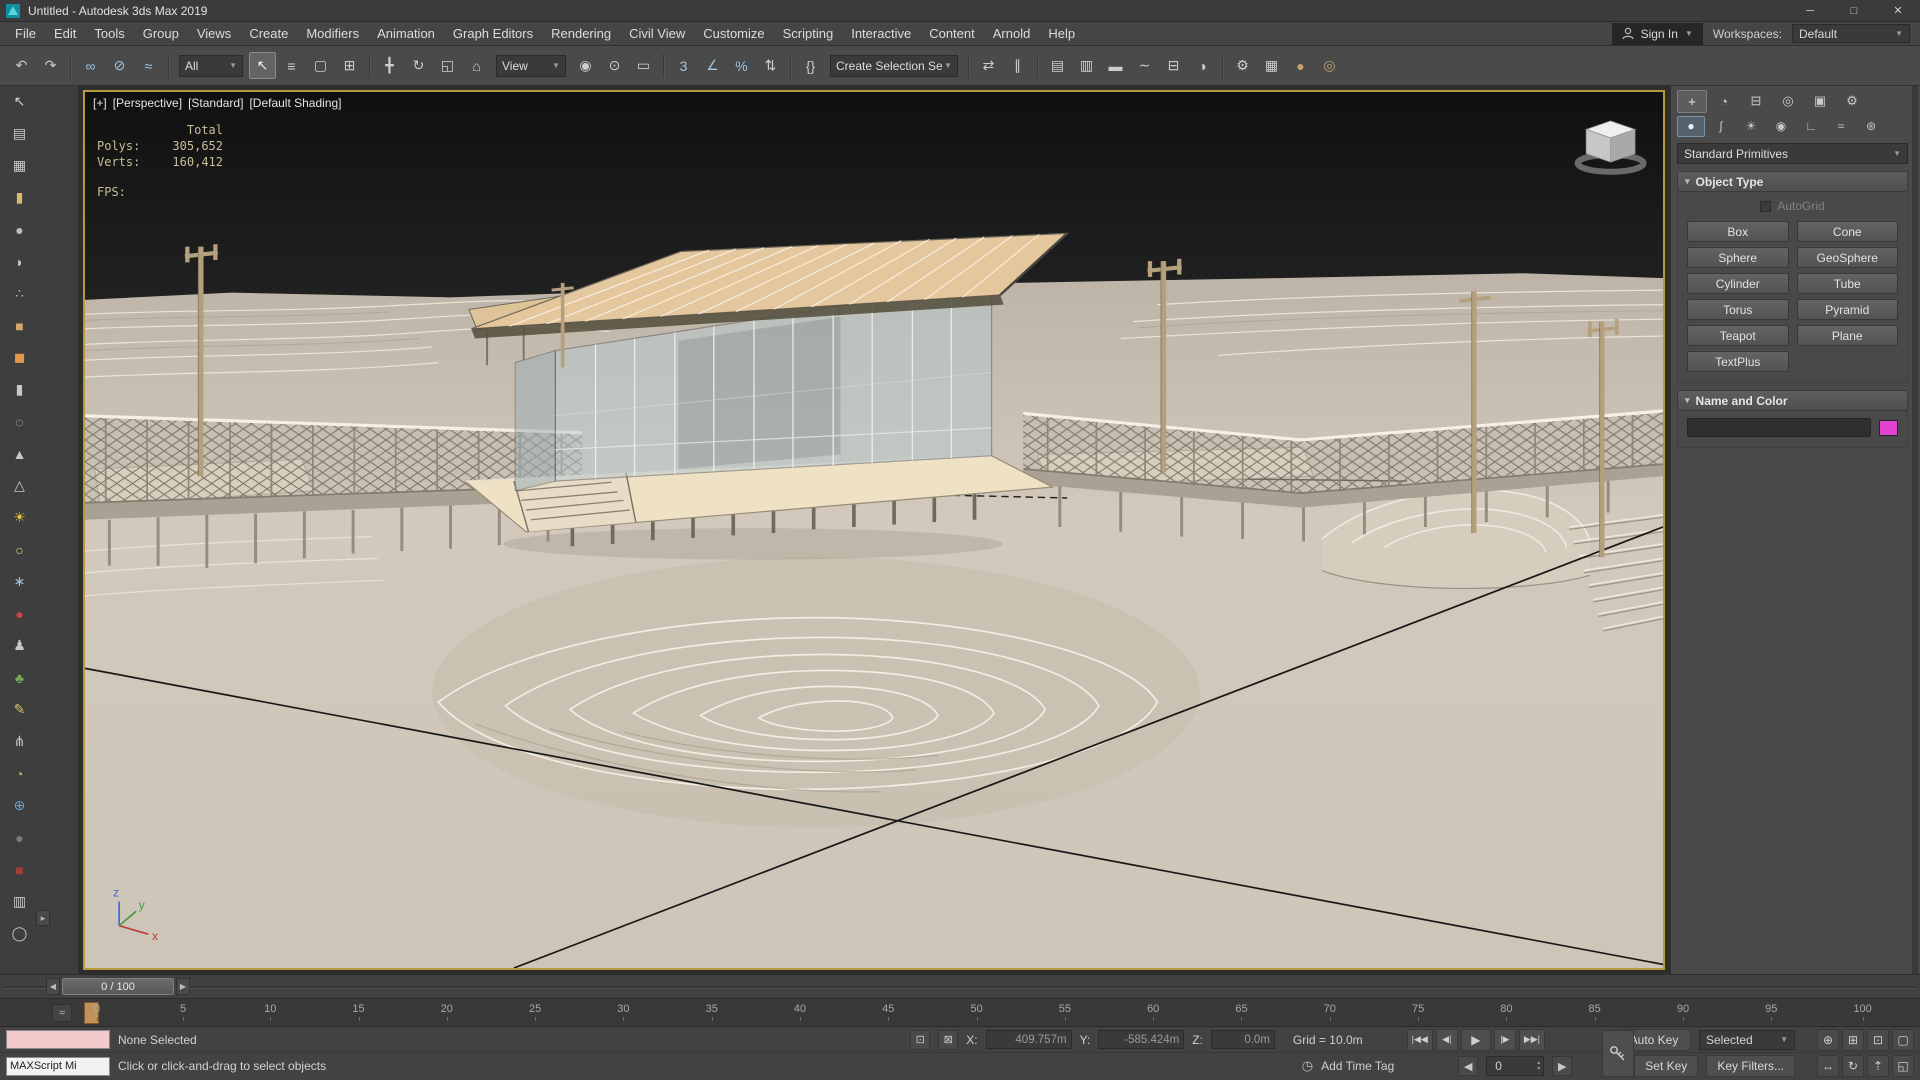  I want to click on close-button: ✕, so click(1898, 10).